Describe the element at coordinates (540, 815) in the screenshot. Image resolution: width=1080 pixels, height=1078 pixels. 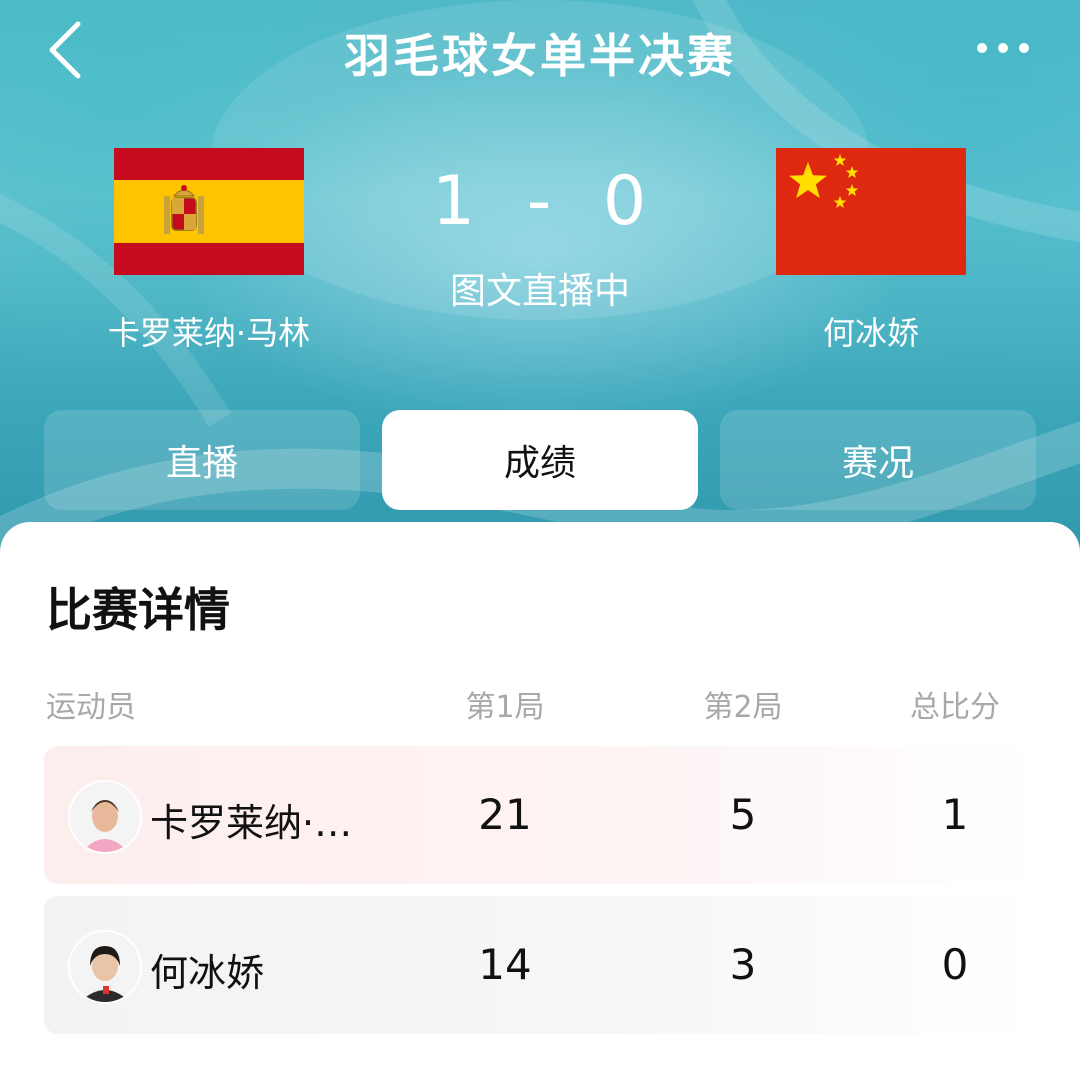
I see `table-row: 卡罗莱纳·… 21 5 1` at that location.